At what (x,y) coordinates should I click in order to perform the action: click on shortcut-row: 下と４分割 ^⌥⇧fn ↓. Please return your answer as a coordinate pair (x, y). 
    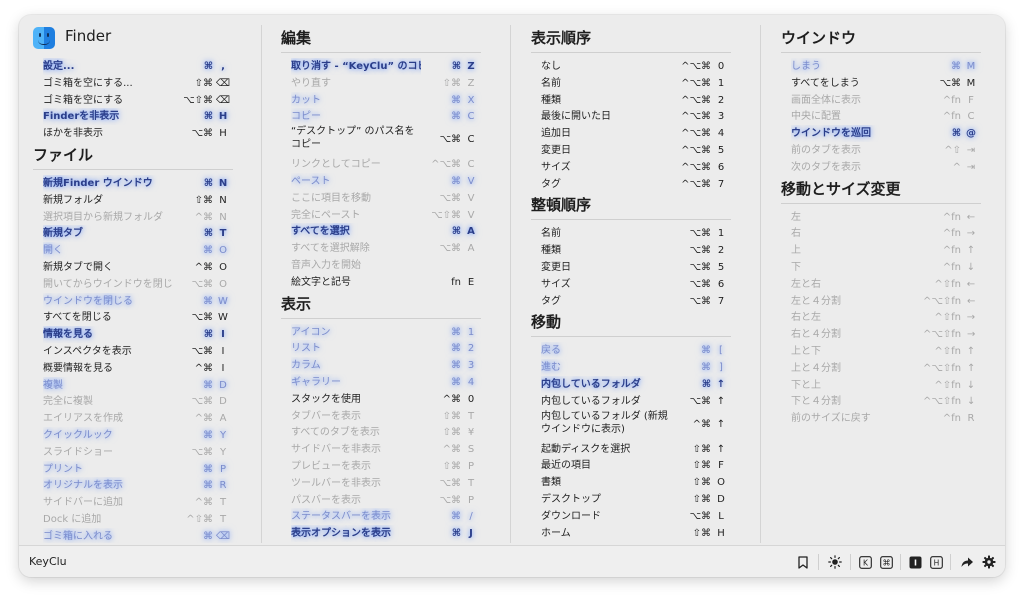
    Looking at the image, I should click on (886, 401).